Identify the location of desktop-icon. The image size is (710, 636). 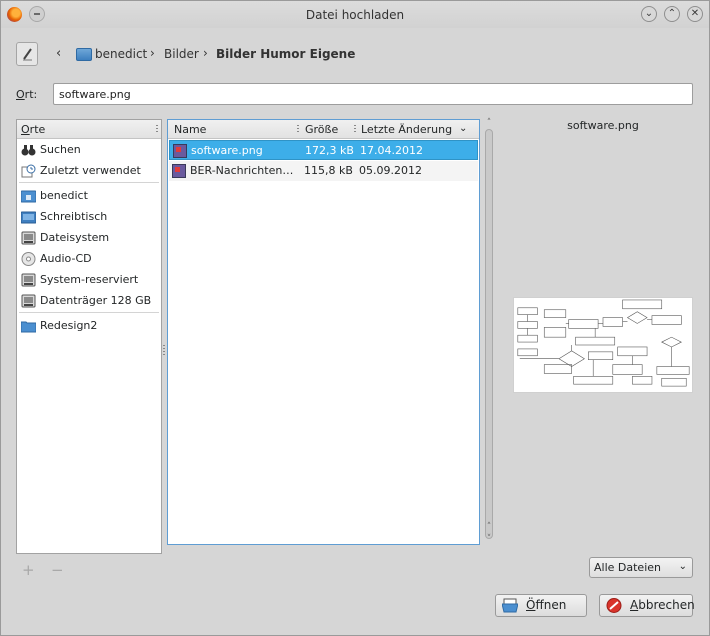
(28, 217).